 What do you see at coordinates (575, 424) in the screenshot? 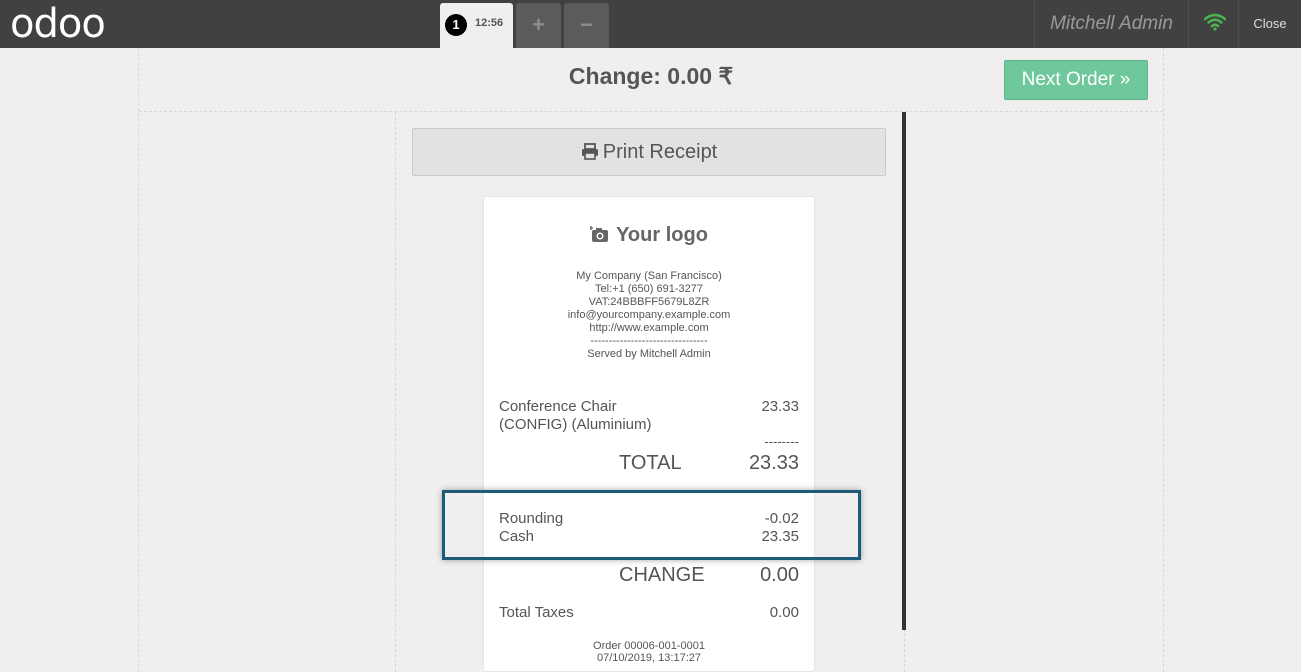
I see `product-variant: (CONFIG) (Aluminium)` at bounding box center [575, 424].